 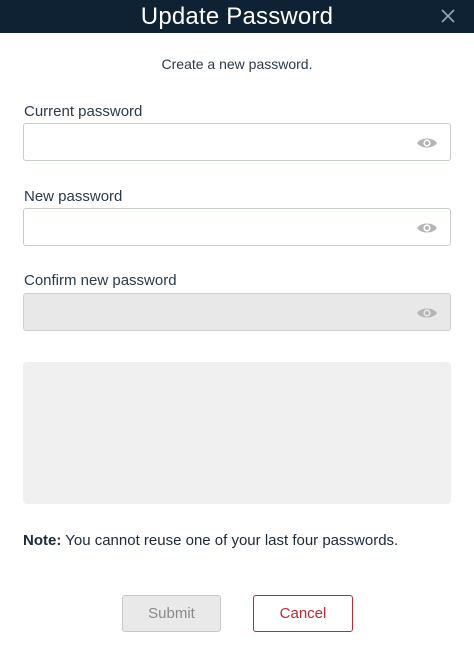 What do you see at coordinates (73, 196) in the screenshot?
I see `new-password-label: New password` at bounding box center [73, 196].